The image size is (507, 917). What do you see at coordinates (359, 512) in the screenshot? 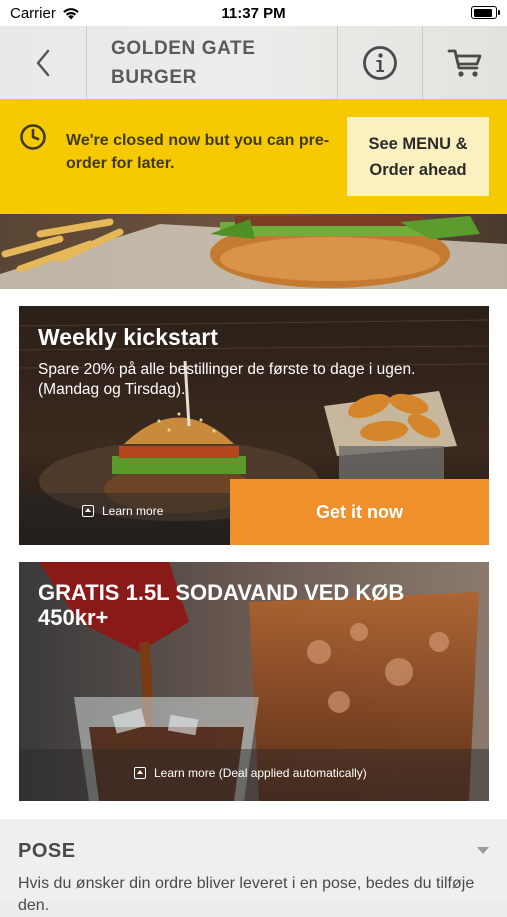
I see `get-it-now-button: Get it now` at bounding box center [359, 512].